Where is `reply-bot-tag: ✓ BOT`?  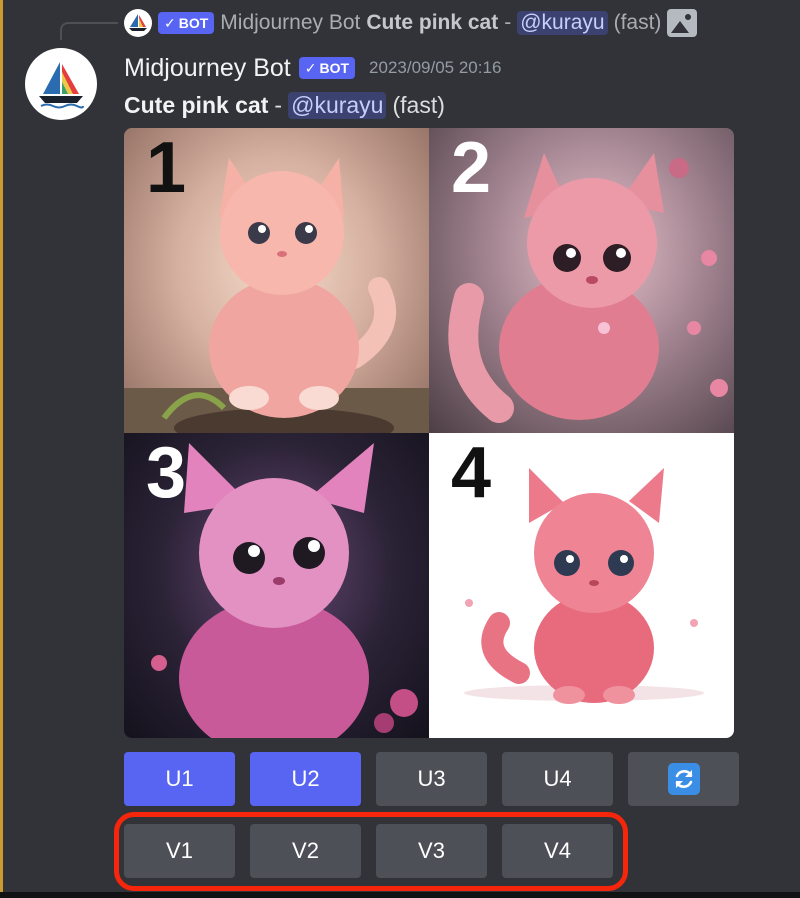
reply-bot-tag: ✓ BOT is located at coordinates (186, 23).